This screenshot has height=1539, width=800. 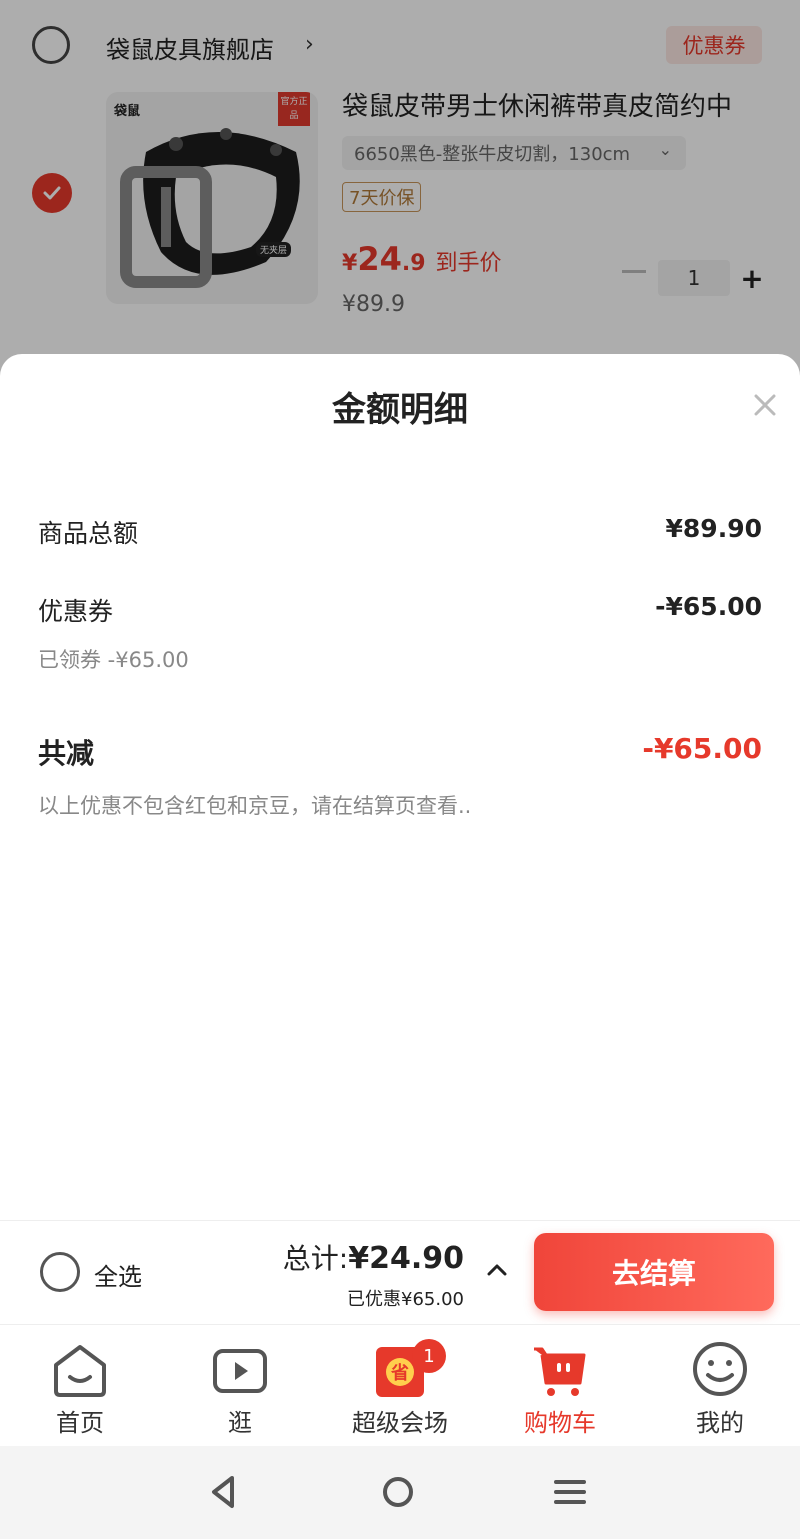 What do you see at coordinates (118, 1274) in the screenshot?
I see `select-all-label: 全选` at bounding box center [118, 1274].